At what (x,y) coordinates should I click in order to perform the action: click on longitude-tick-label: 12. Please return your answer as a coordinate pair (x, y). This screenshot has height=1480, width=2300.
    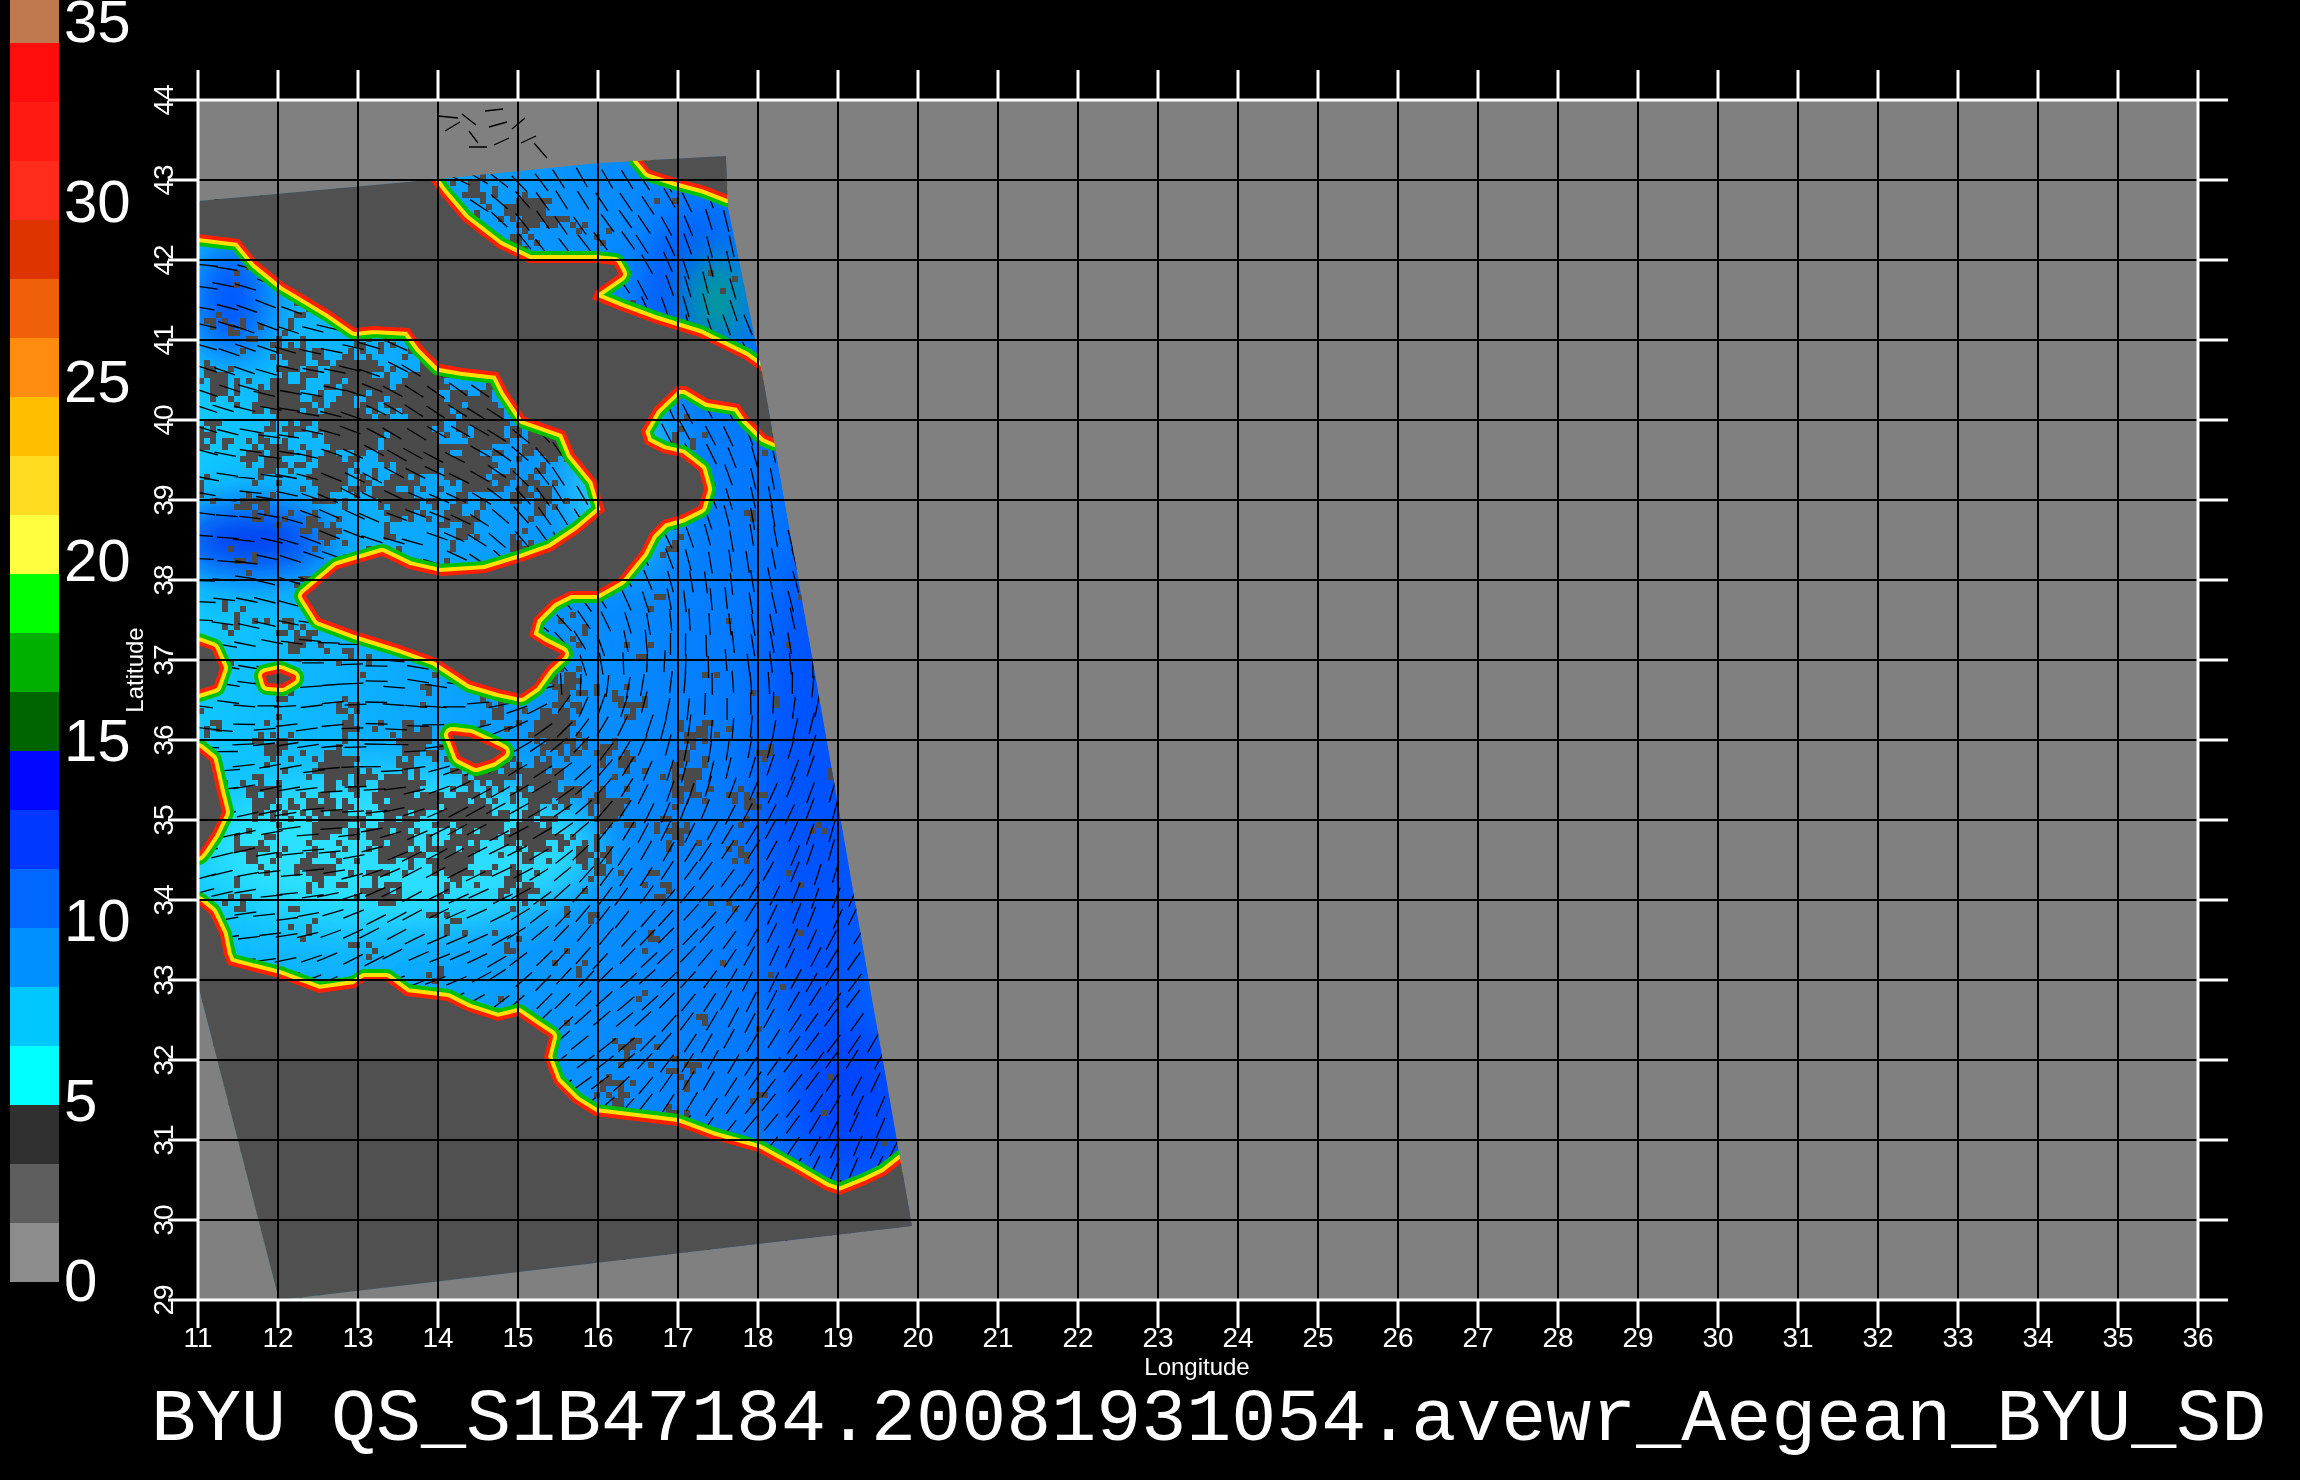
    Looking at the image, I should click on (278, 1337).